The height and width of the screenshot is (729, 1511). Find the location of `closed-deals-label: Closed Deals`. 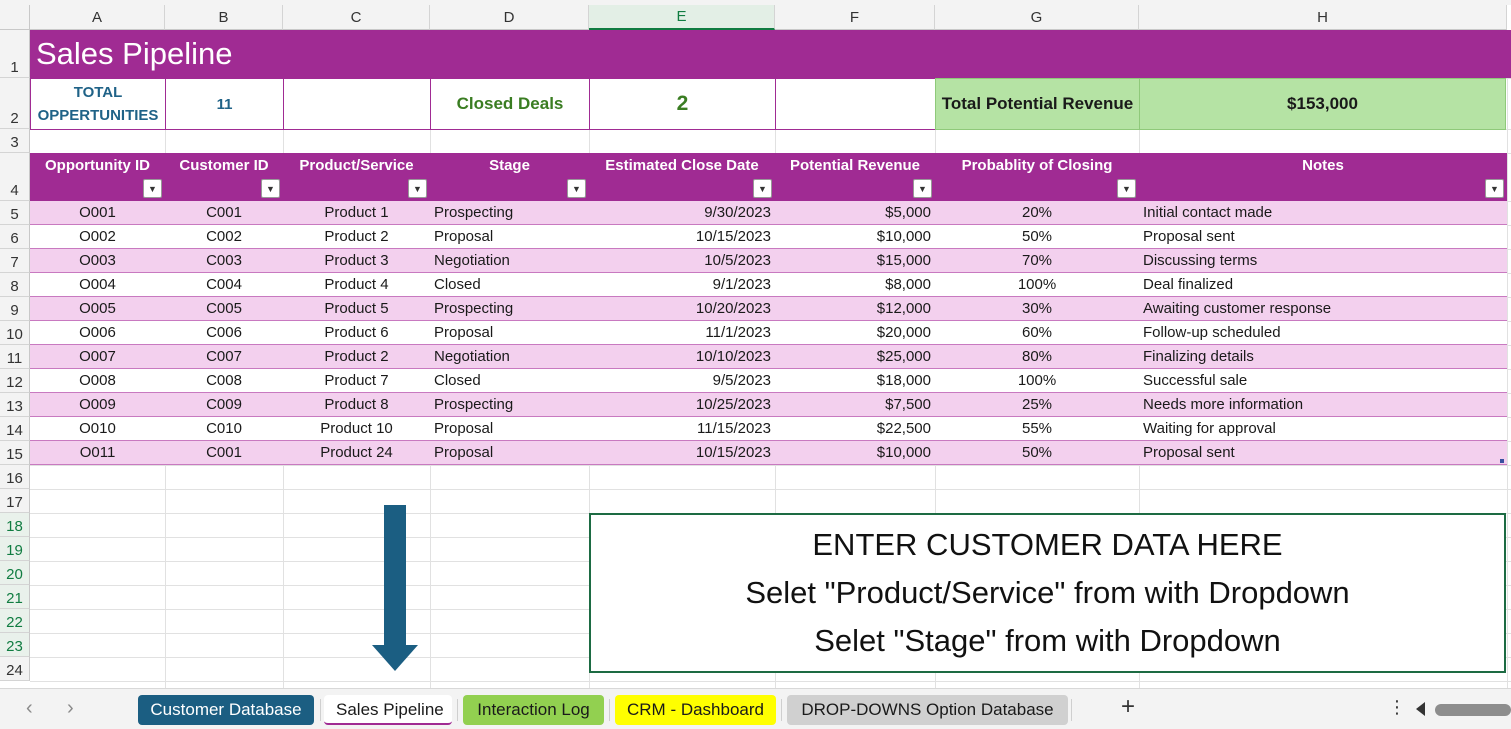

closed-deals-label: Closed Deals is located at coordinates (510, 104).